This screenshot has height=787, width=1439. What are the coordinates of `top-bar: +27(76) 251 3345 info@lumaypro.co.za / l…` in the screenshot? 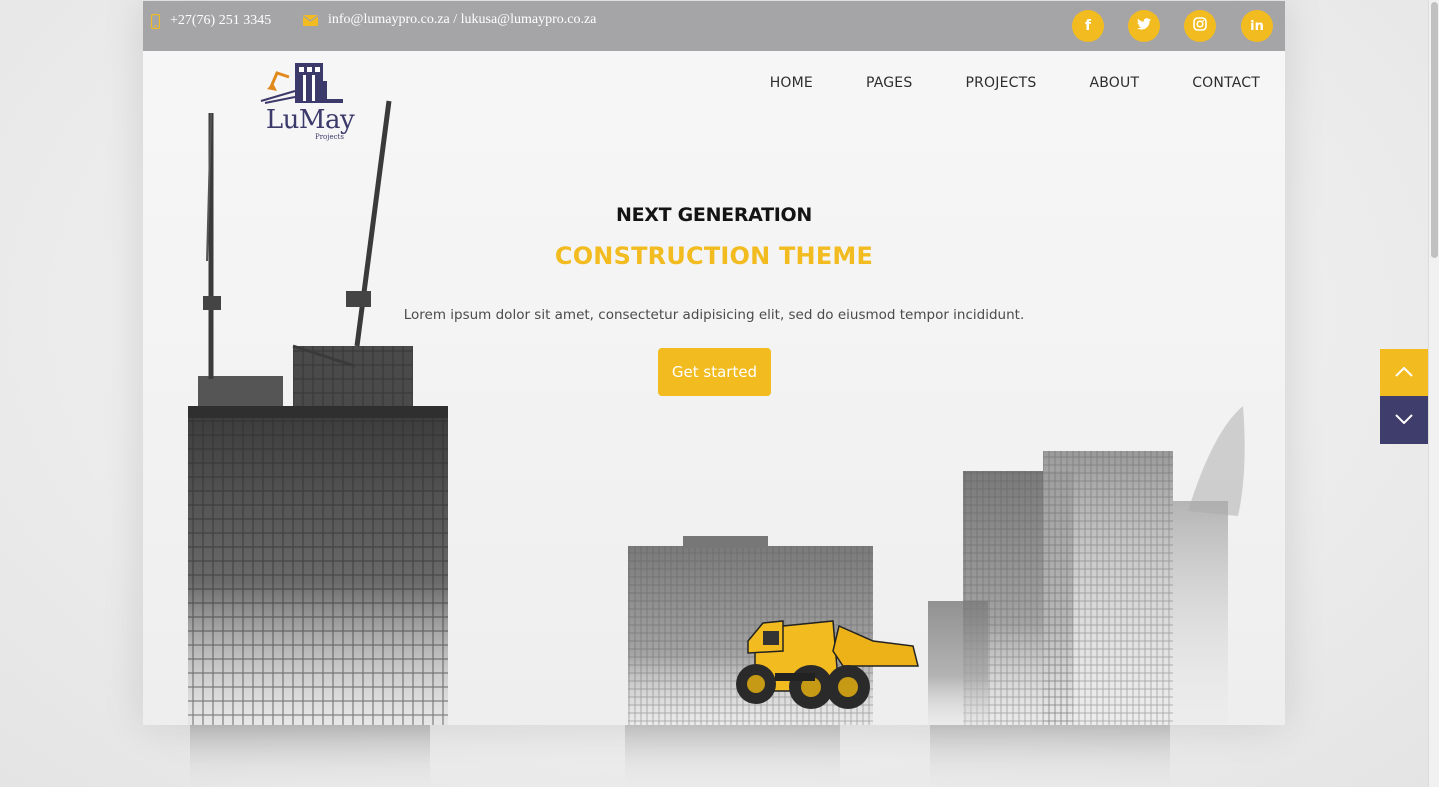 It's located at (714, 26).